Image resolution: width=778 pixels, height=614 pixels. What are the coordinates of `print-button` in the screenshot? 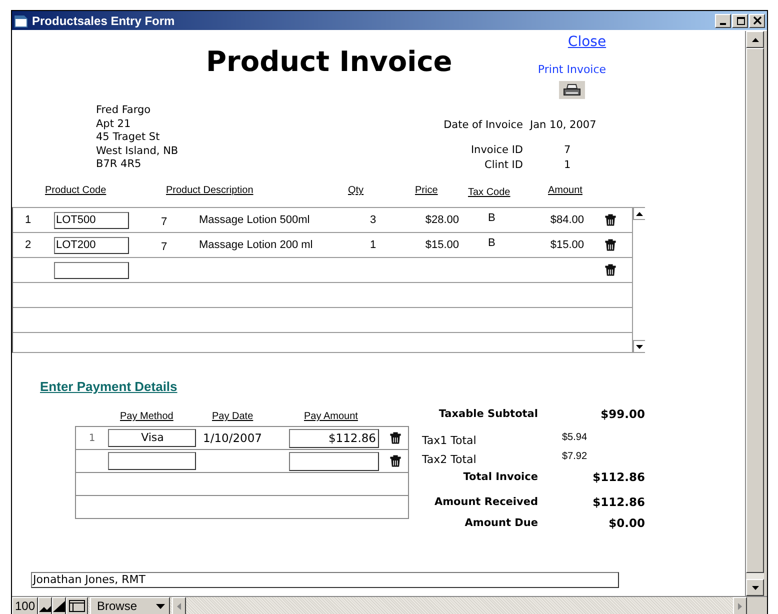 It's located at (572, 90).